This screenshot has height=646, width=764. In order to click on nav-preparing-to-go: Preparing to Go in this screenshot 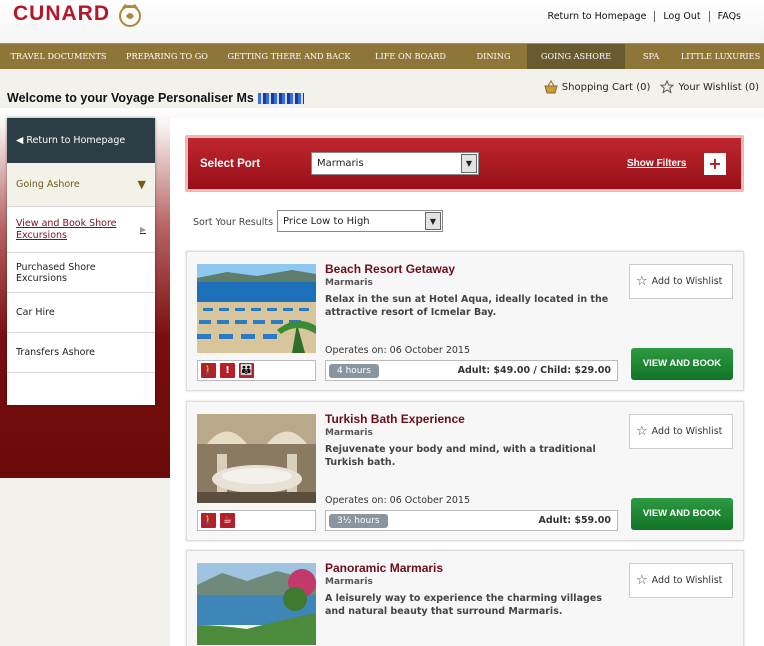, I will do `click(167, 56)`.